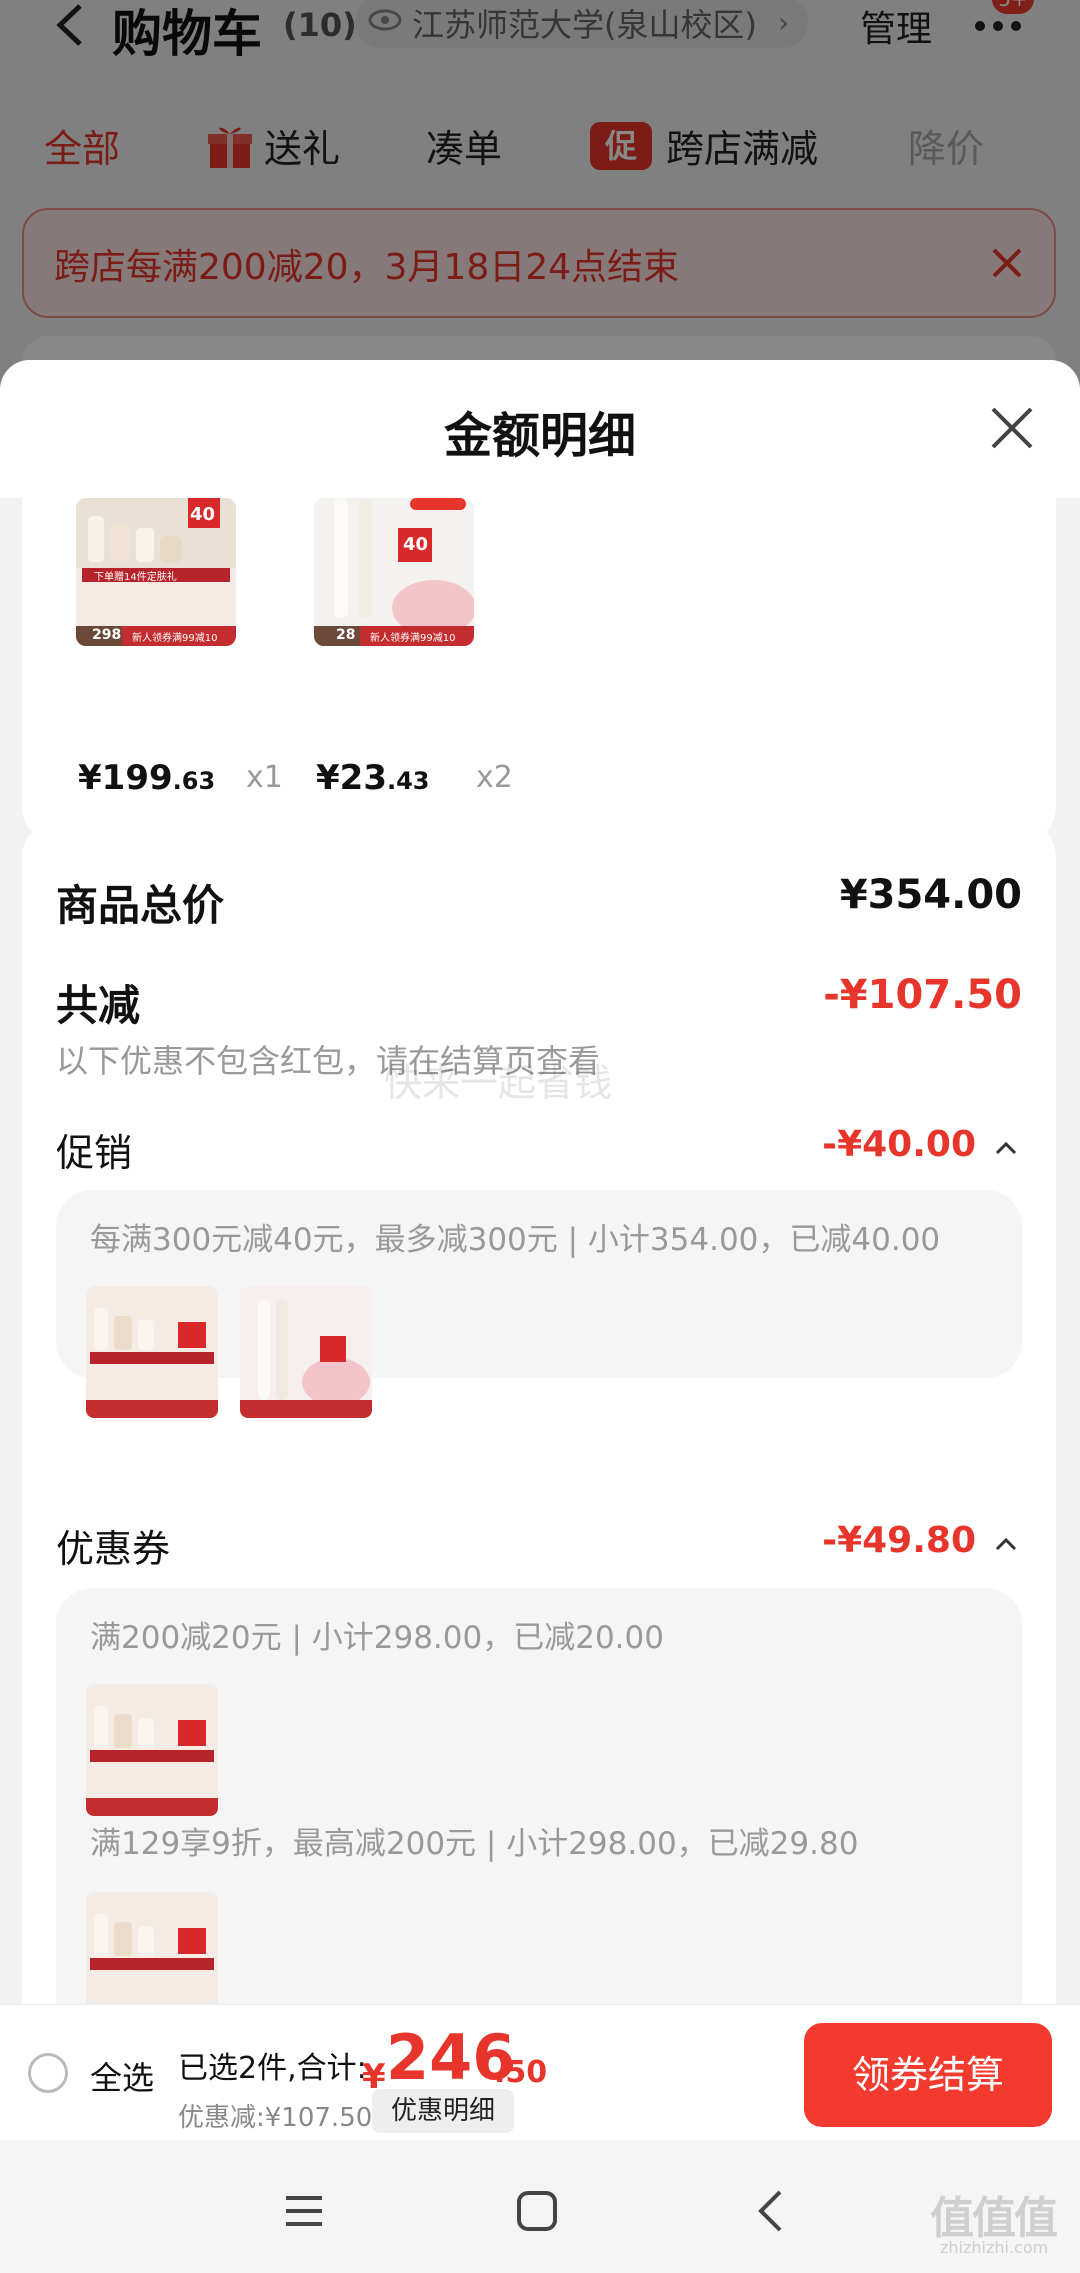  What do you see at coordinates (539, 1304) in the screenshot?
I see `promotion-detail-box: 每满300元减40元，最多减300元 | 小计354.00，已减40.00` at bounding box center [539, 1304].